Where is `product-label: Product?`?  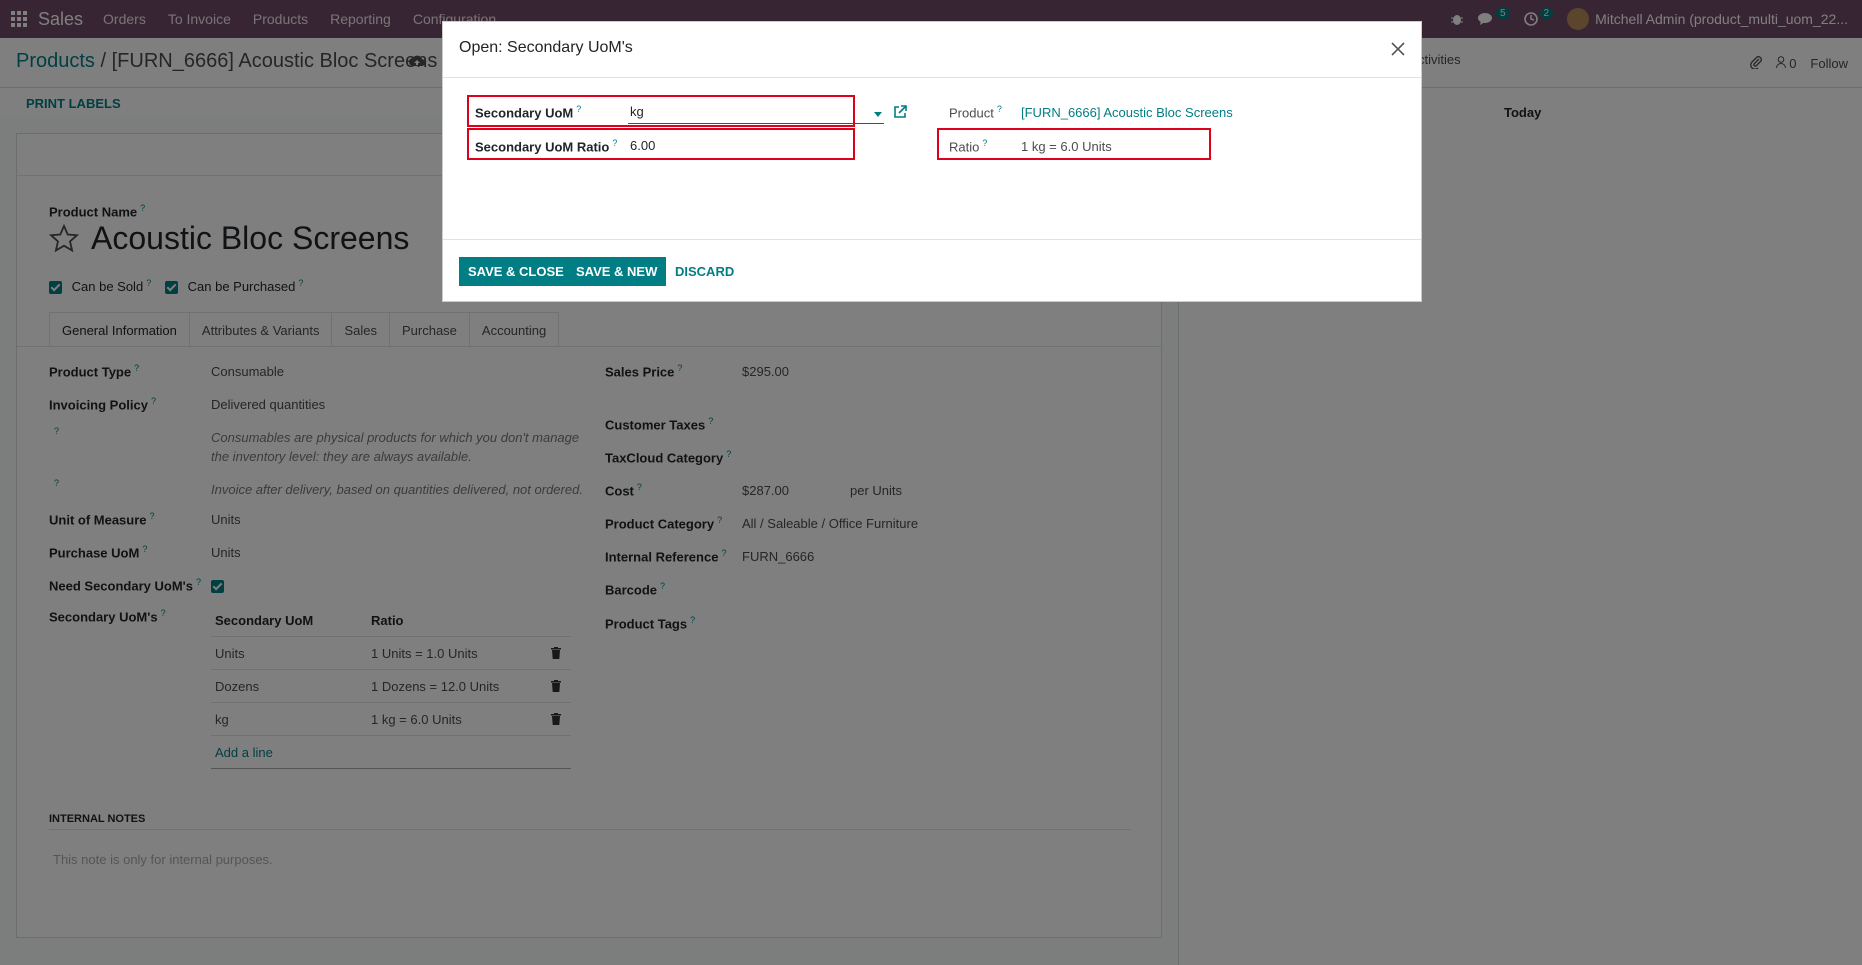
product-label: Product? is located at coordinates (975, 112).